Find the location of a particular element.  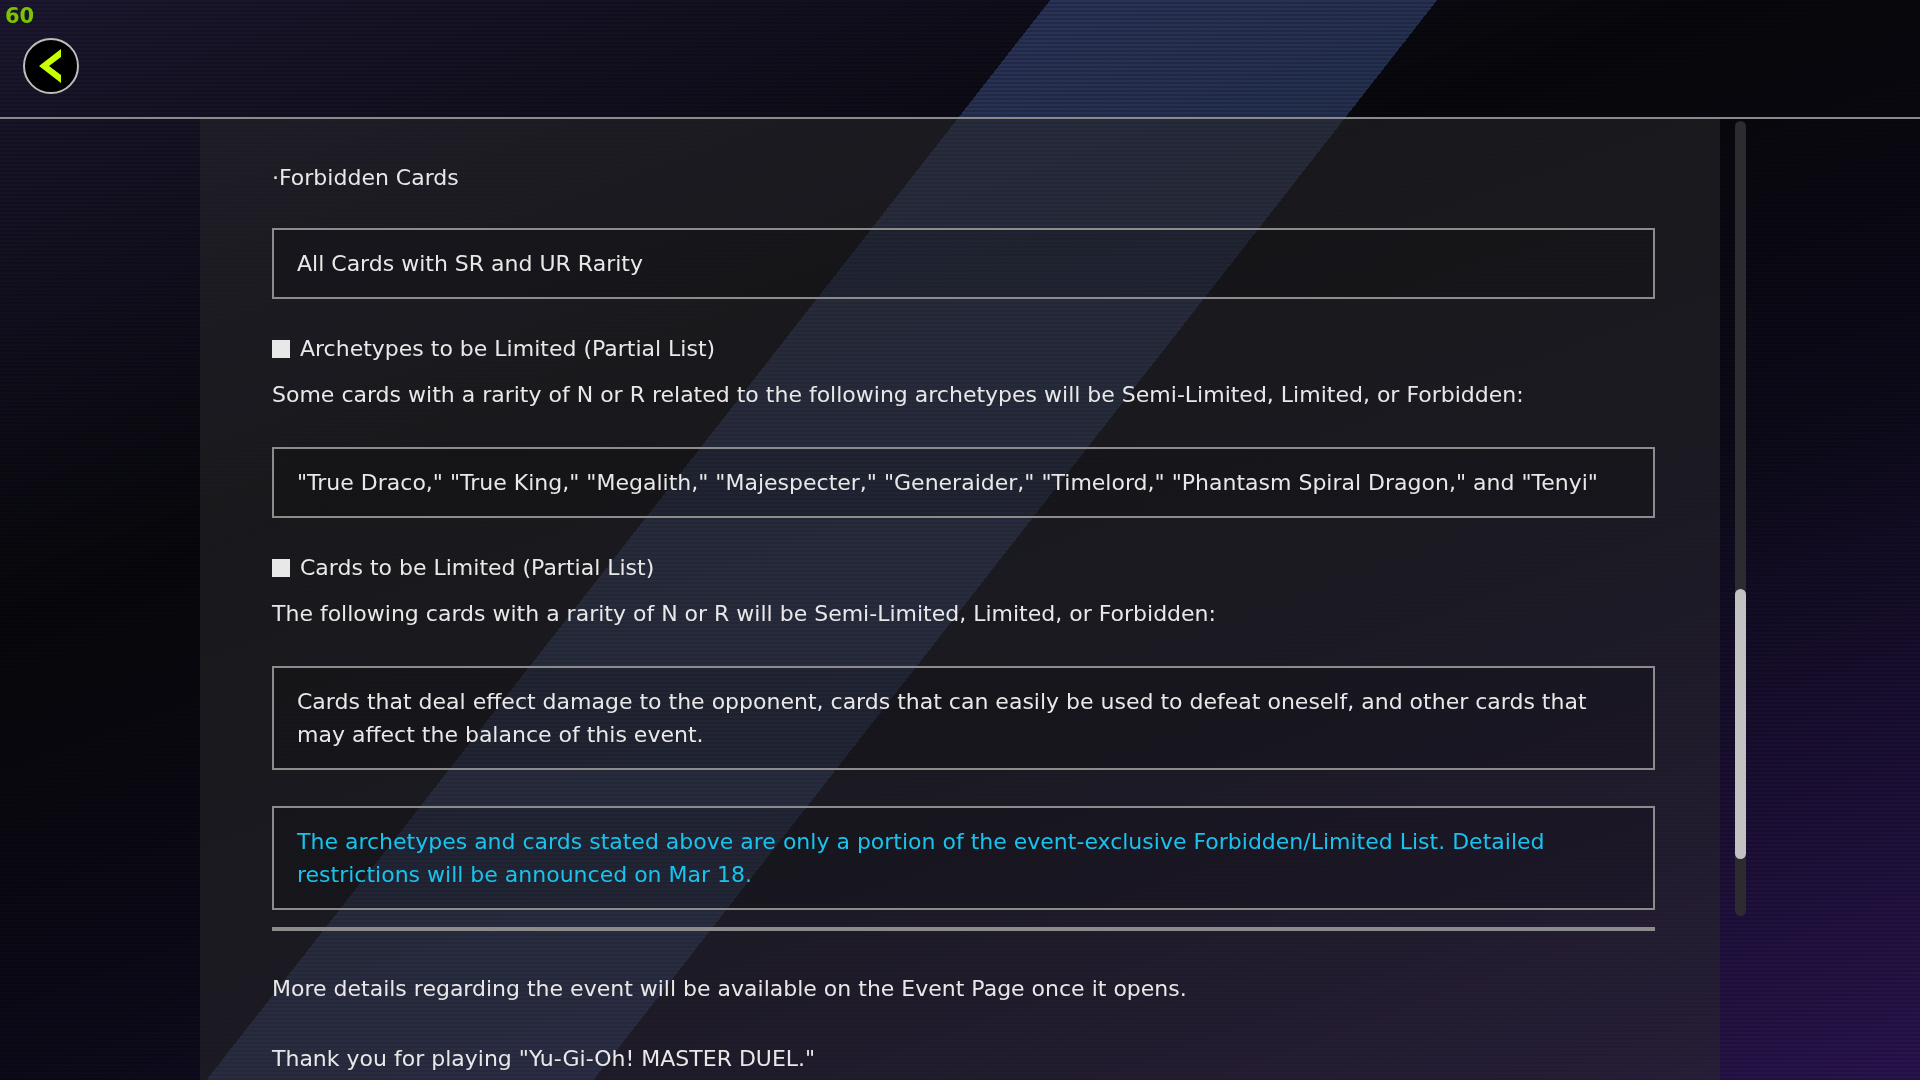

paragraph: Thank you for playing "Yu-Gi-Oh! MASTER DUEL." is located at coordinates (544, 1059).